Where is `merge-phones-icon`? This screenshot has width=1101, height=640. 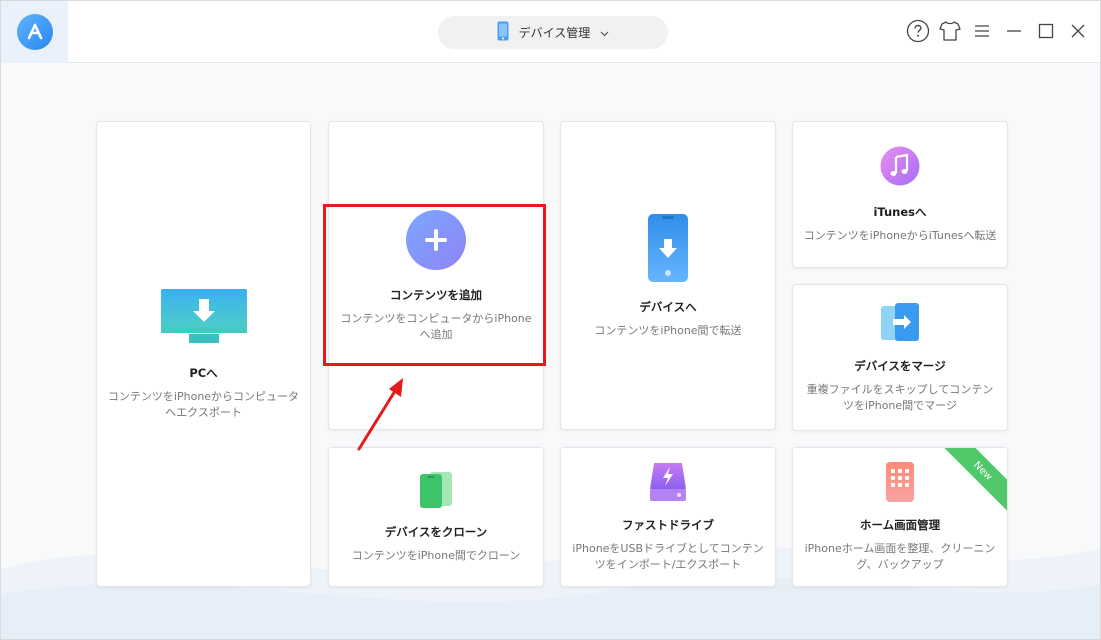 merge-phones-icon is located at coordinates (900, 325).